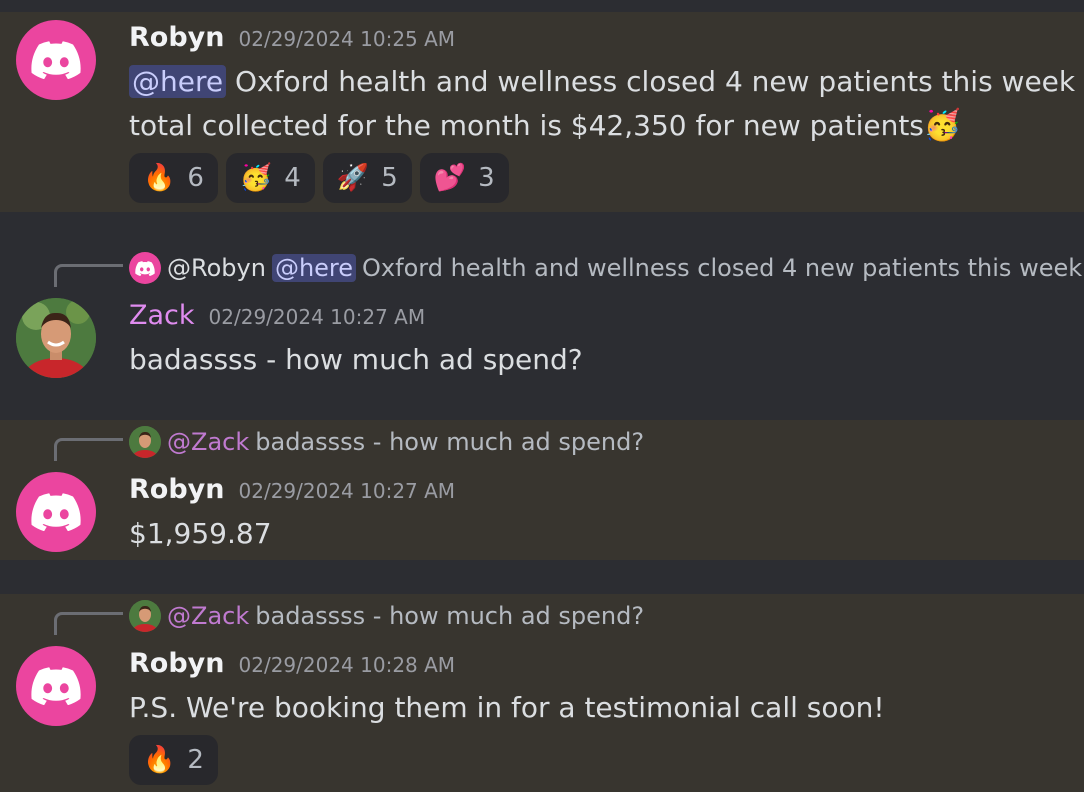 The image size is (1084, 792). I want to click on reaction-fire: 🔥 2, so click(173, 760).